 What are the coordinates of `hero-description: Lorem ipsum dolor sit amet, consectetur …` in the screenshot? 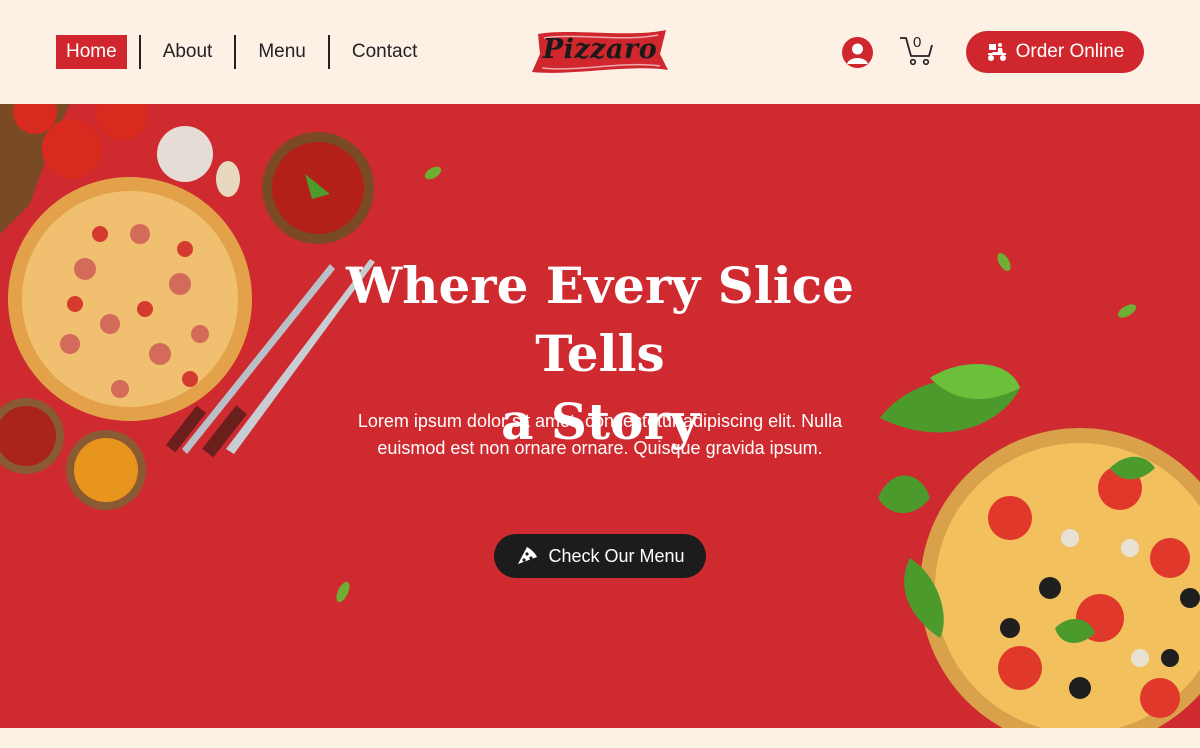 It's located at (600, 434).